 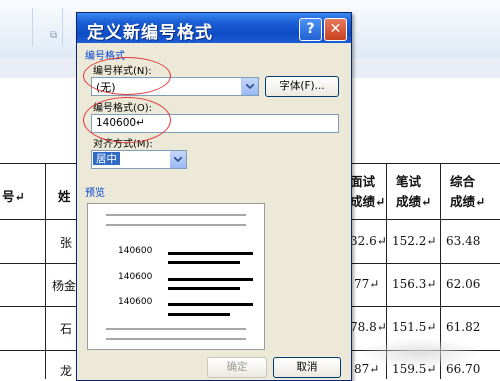 What do you see at coordinates (237, 367) in the screenshot?
I see `ok-button: 确定` at bounding box center [237, 367].